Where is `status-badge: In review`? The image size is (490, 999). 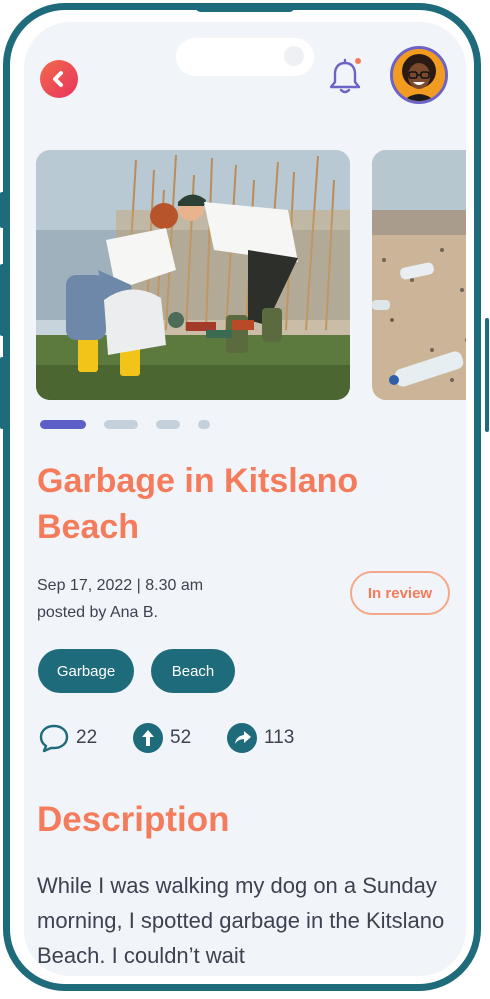 status-badge: In review is located at coordinates (400, 593).